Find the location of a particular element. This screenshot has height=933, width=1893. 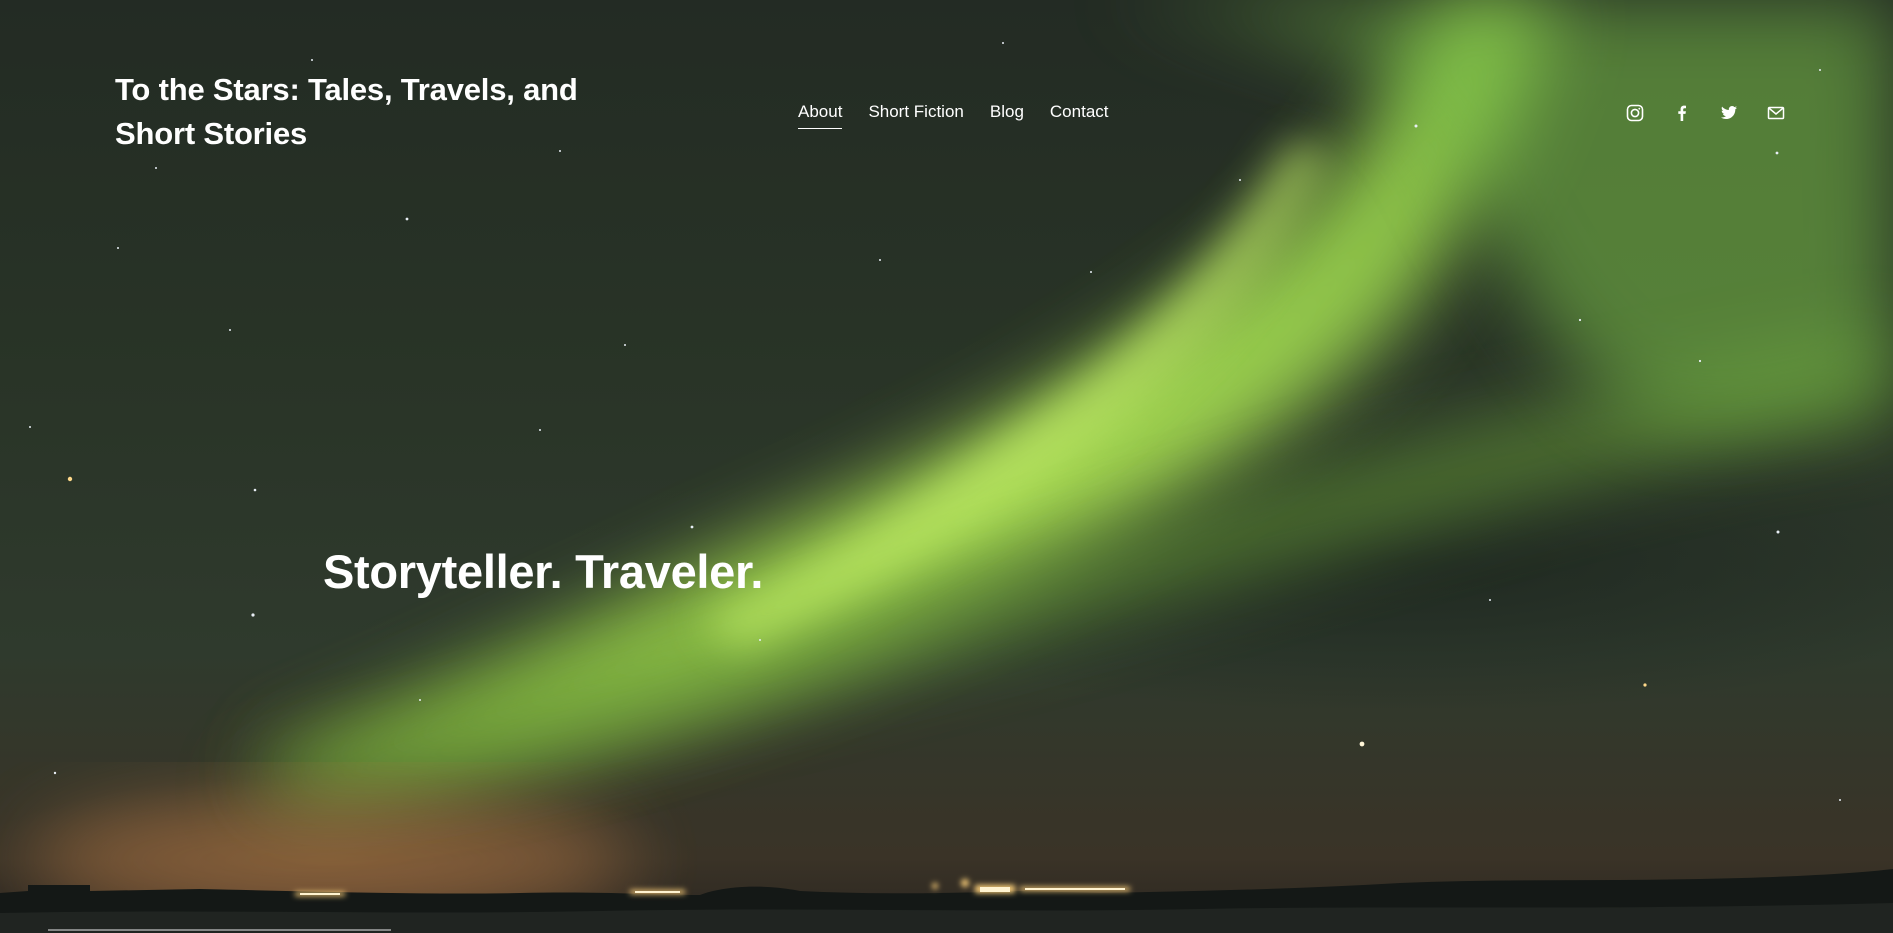

horizon-landscape is located at coordinates (946, 901).